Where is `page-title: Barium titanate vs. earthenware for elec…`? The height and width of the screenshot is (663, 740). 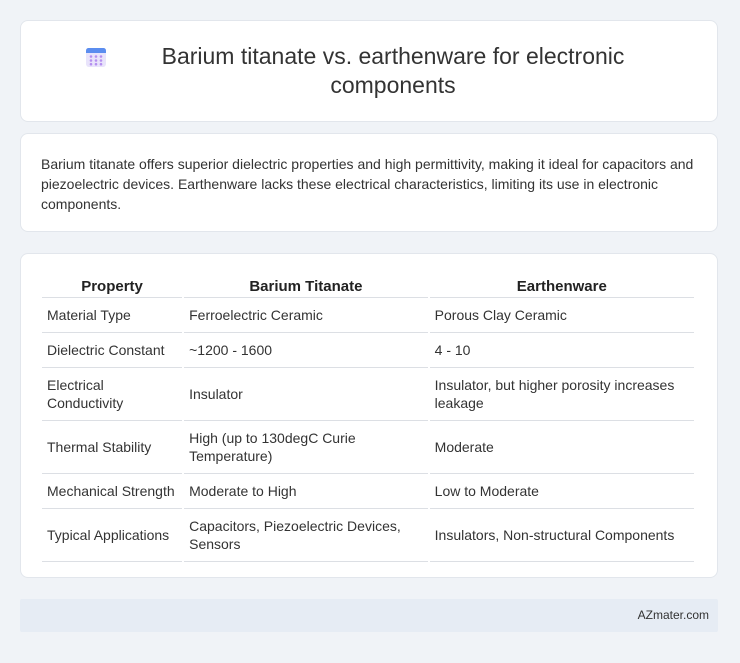
page-title: Barium titanate vs. earthenware for elec… is located at coordinates (393, 70).